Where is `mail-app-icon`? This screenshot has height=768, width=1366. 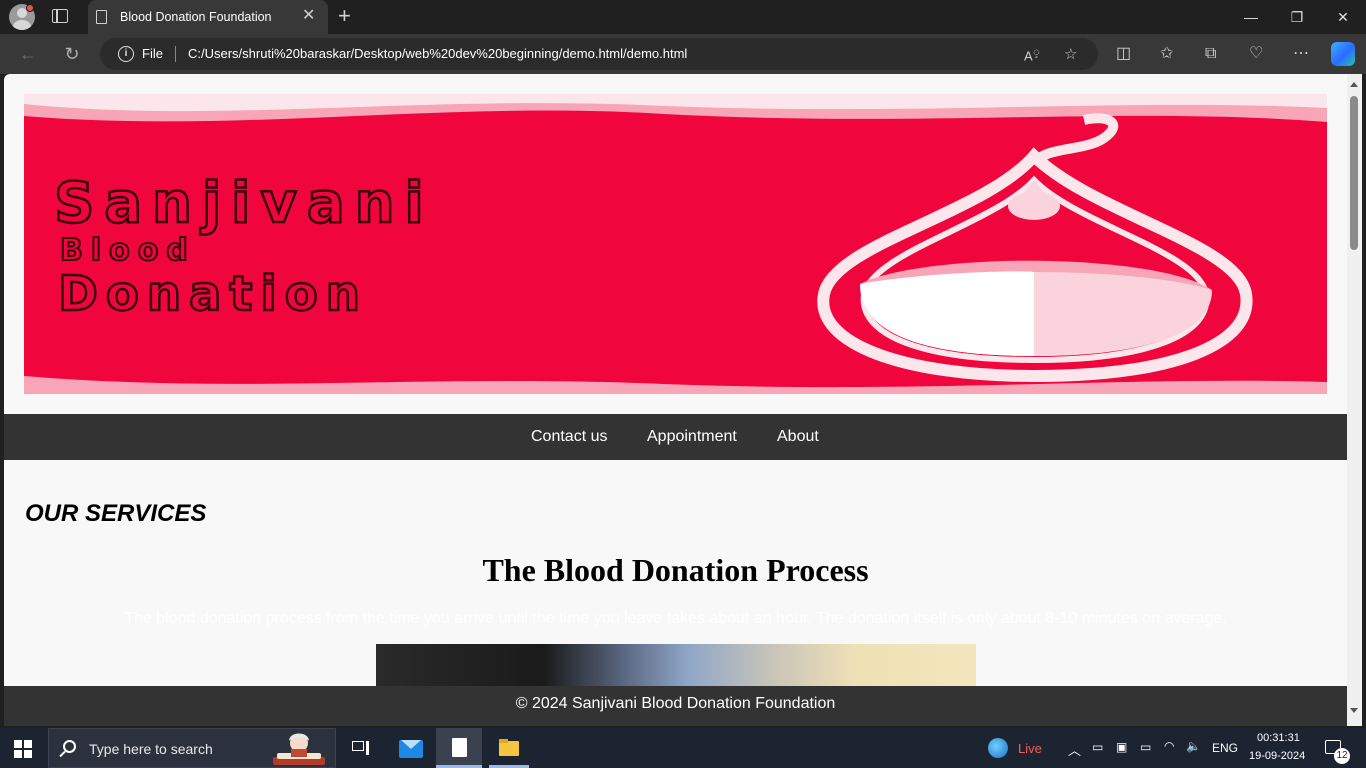
mail-app-icon is located at coordinates (411, 748).